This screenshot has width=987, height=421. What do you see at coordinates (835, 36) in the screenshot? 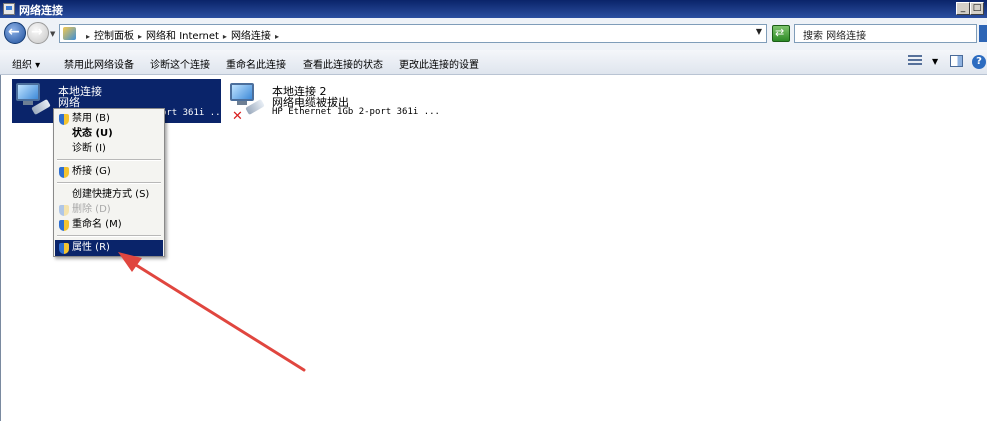
I see `search-placeholder: 搜索 网络连接` at bounding box center [835, 36].